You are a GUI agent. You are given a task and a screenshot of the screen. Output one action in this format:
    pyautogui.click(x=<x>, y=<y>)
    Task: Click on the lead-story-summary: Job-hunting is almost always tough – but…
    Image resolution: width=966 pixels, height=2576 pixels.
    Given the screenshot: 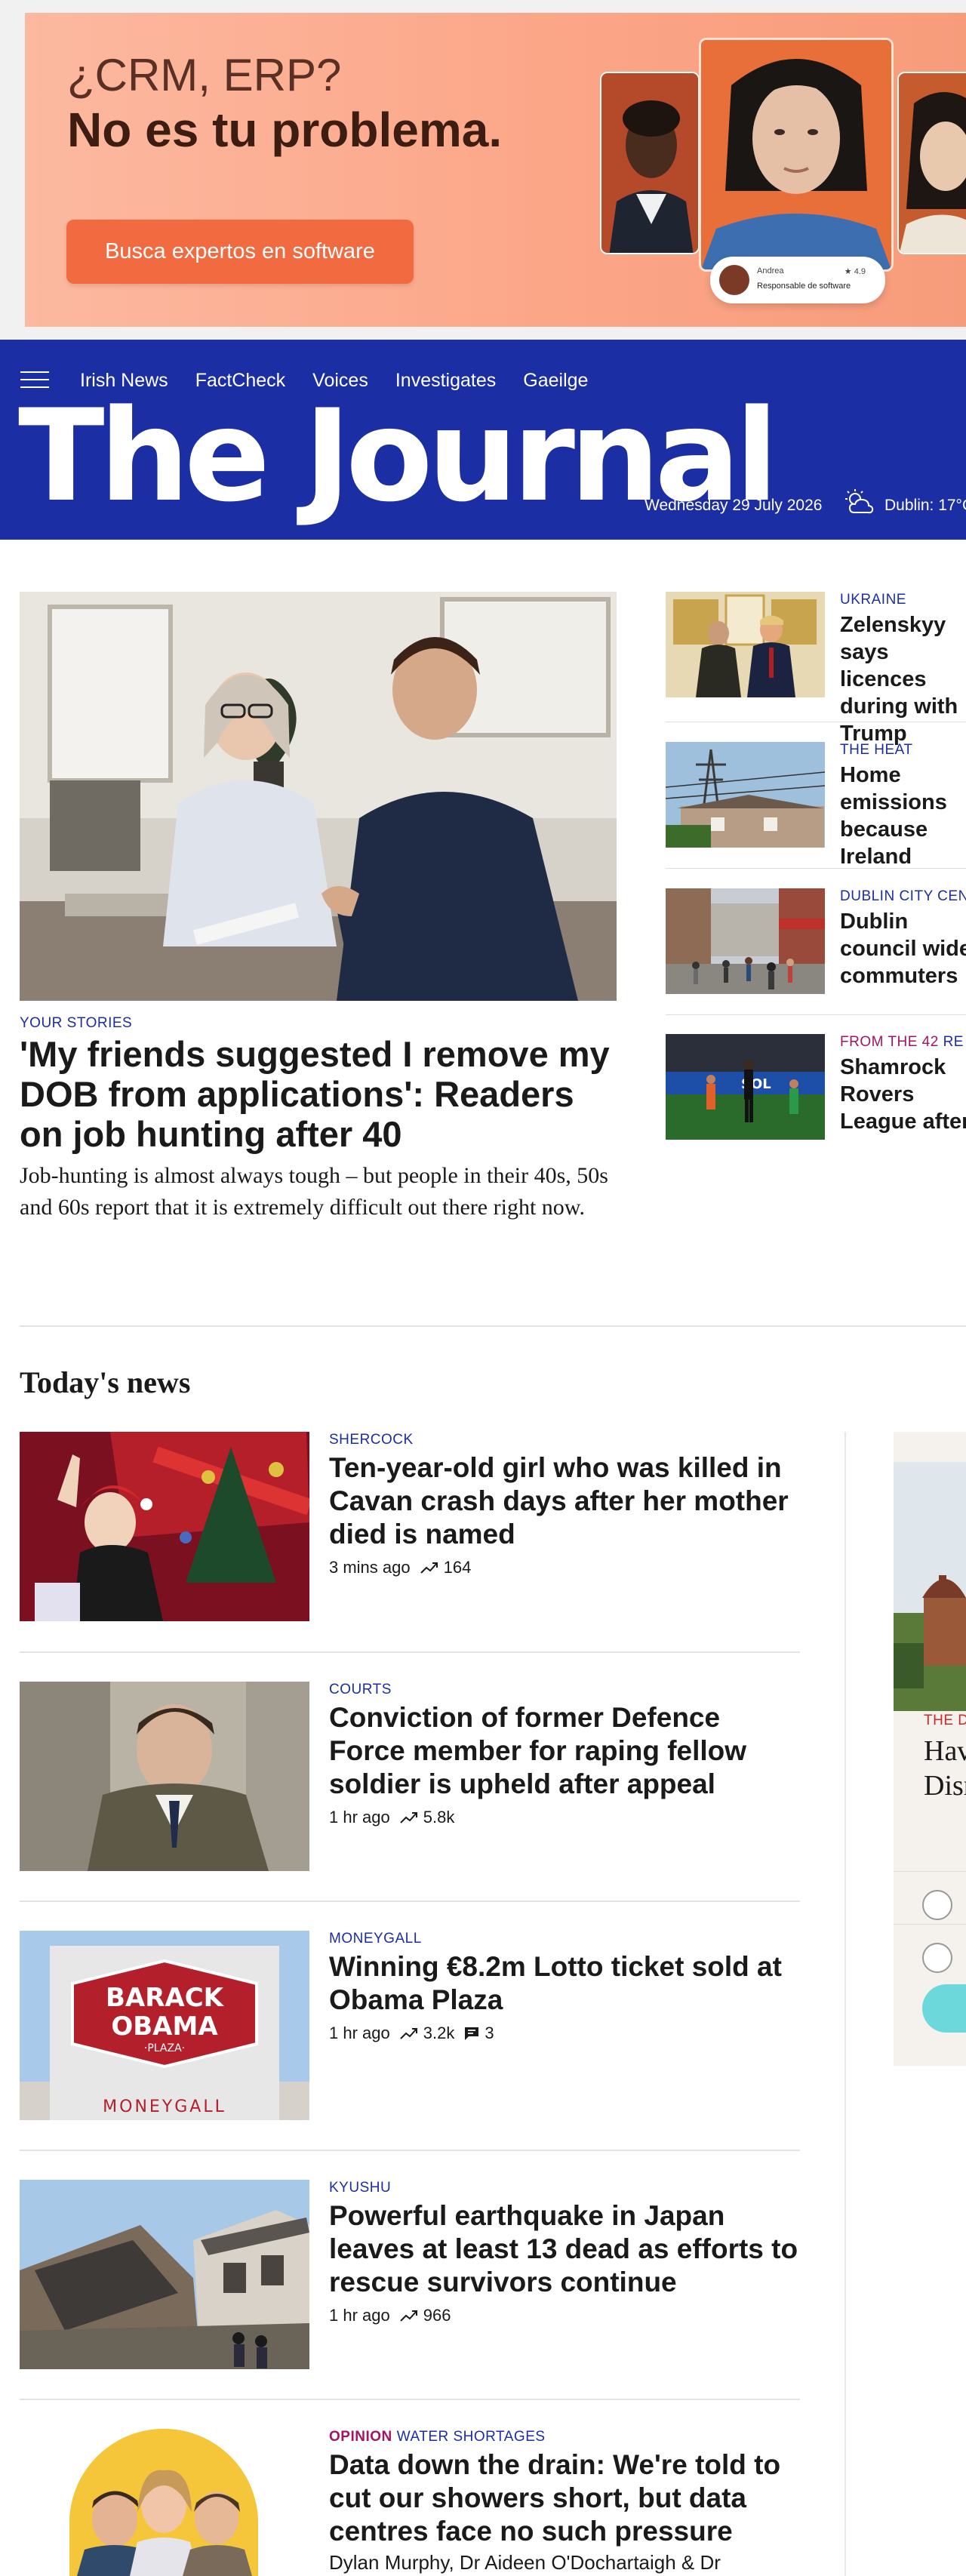 What is the action you would take?
    pyautogui.click(x=314, y=1191)
    